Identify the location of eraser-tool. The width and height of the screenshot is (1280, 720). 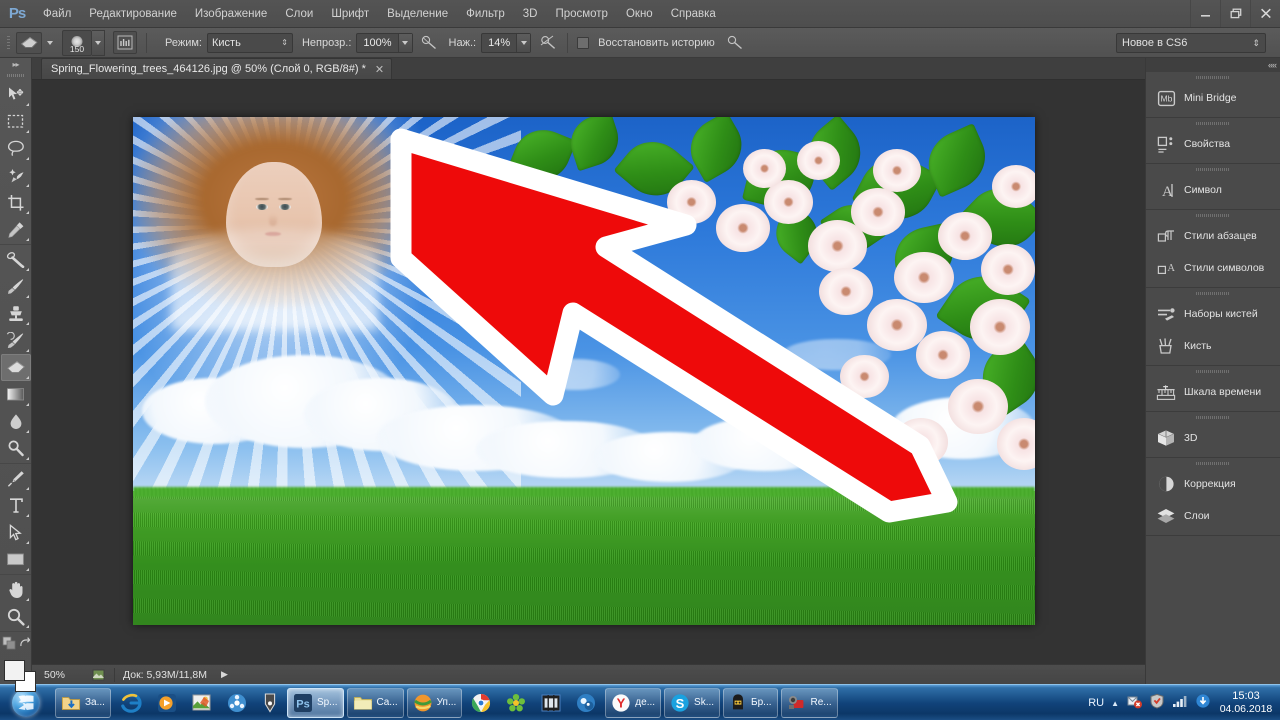
(15, 367).